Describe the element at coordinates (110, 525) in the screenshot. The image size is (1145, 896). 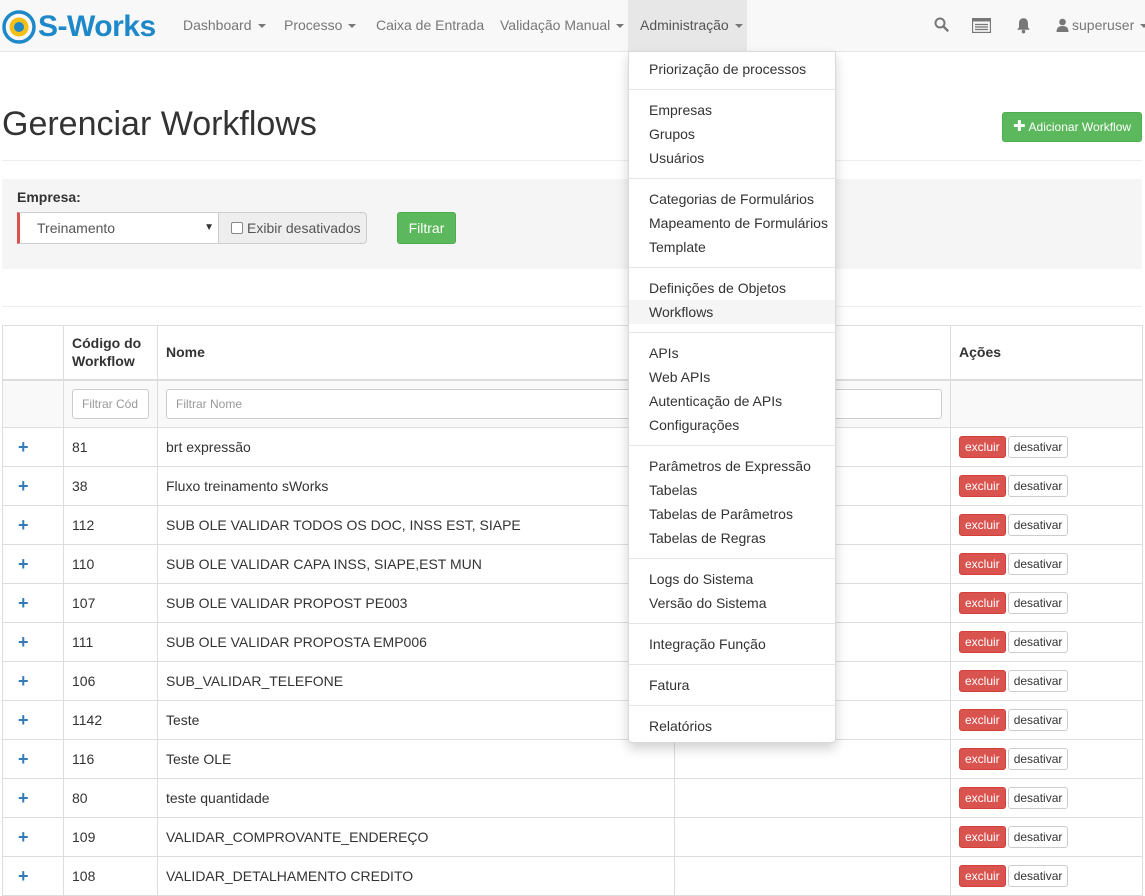
I see `codigo-cell: 112` at that location.